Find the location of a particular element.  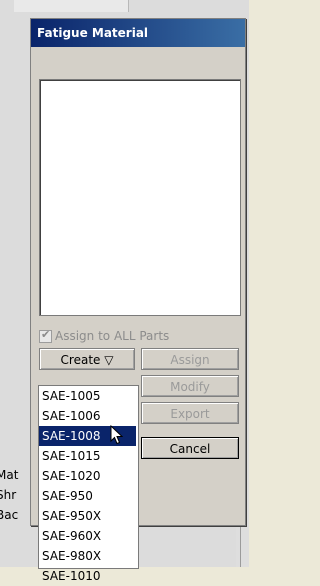

create-button-label: Create is located at coordinates (80, 360).